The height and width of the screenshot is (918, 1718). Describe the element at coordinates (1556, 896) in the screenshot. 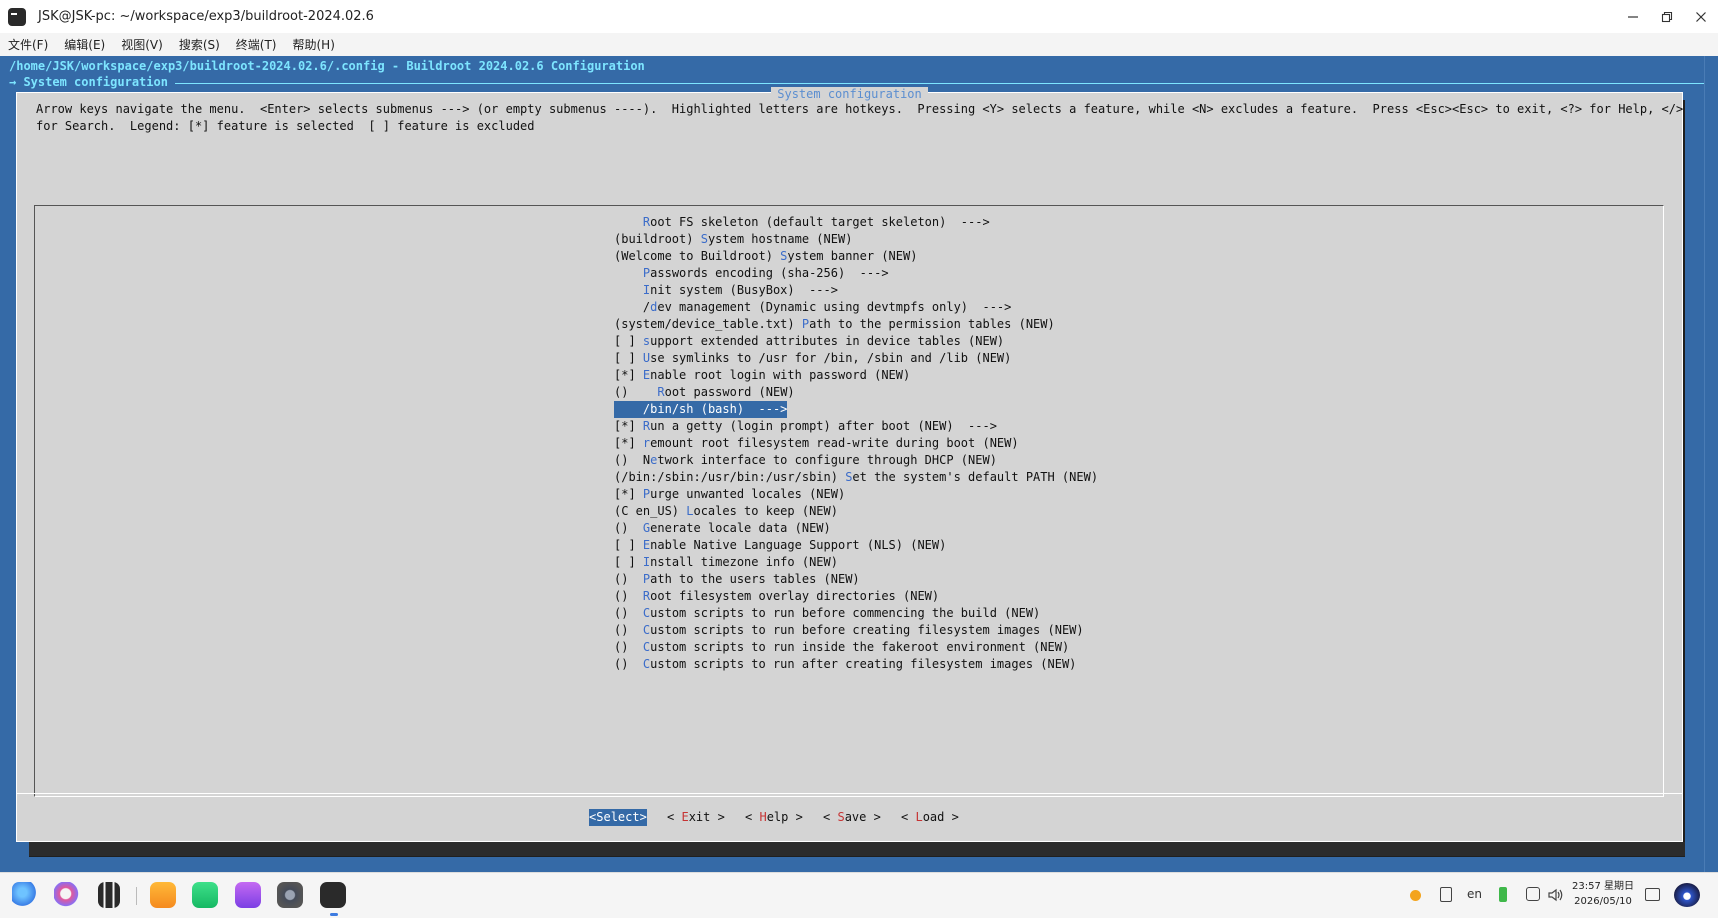

I see `volume-icon` at that location.